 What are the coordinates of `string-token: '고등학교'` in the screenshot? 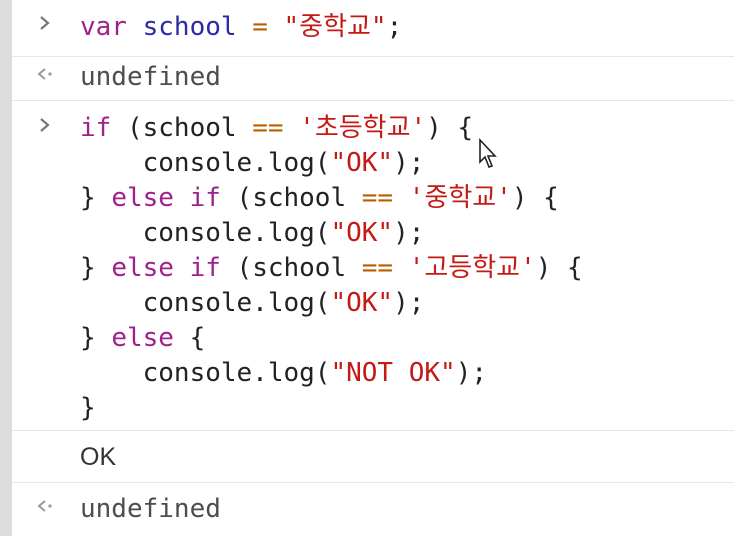 It's located at (472, 268).